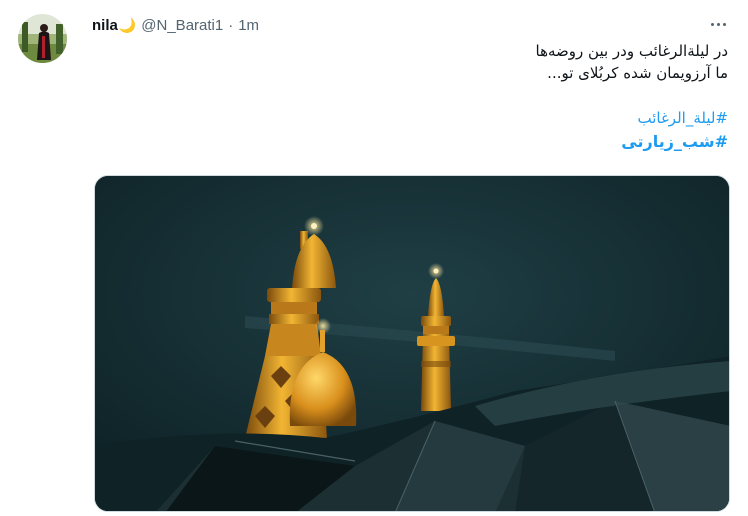  What do you see at coordinates (182, 25) in the screenshot?
I see `user-handle: @N_Barati1` at bounding box center [182, 25].